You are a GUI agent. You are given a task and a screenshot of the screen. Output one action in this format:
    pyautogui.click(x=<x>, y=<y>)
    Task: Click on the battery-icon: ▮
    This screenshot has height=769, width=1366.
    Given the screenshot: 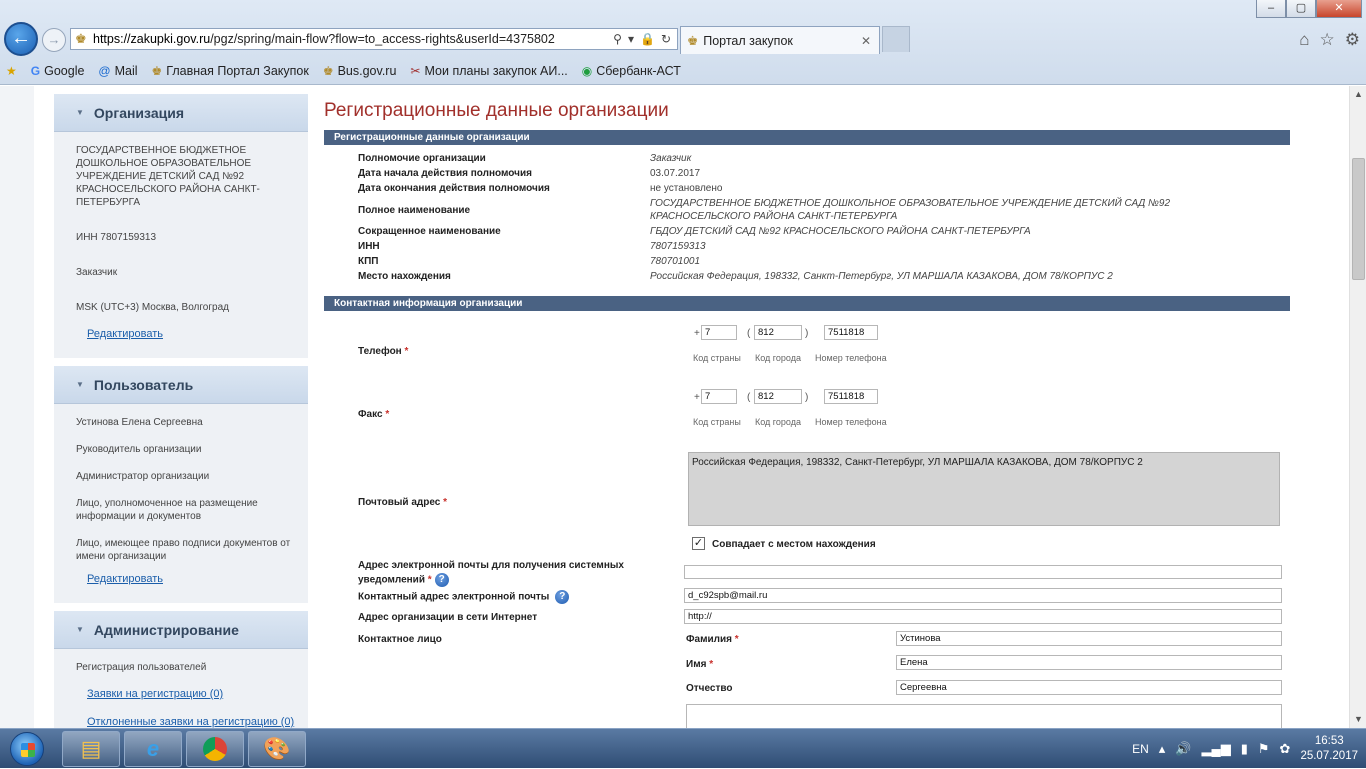 What is the action you would take?
    pyautogui.click(x=1244, y=749)
    